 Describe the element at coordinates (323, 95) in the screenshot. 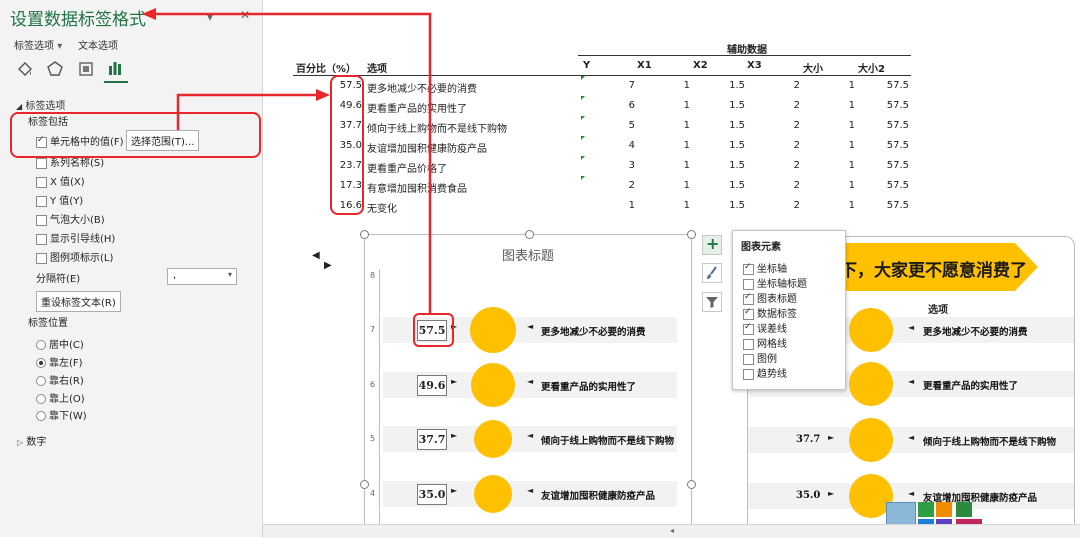

I see `arrow-head-right` at that location.